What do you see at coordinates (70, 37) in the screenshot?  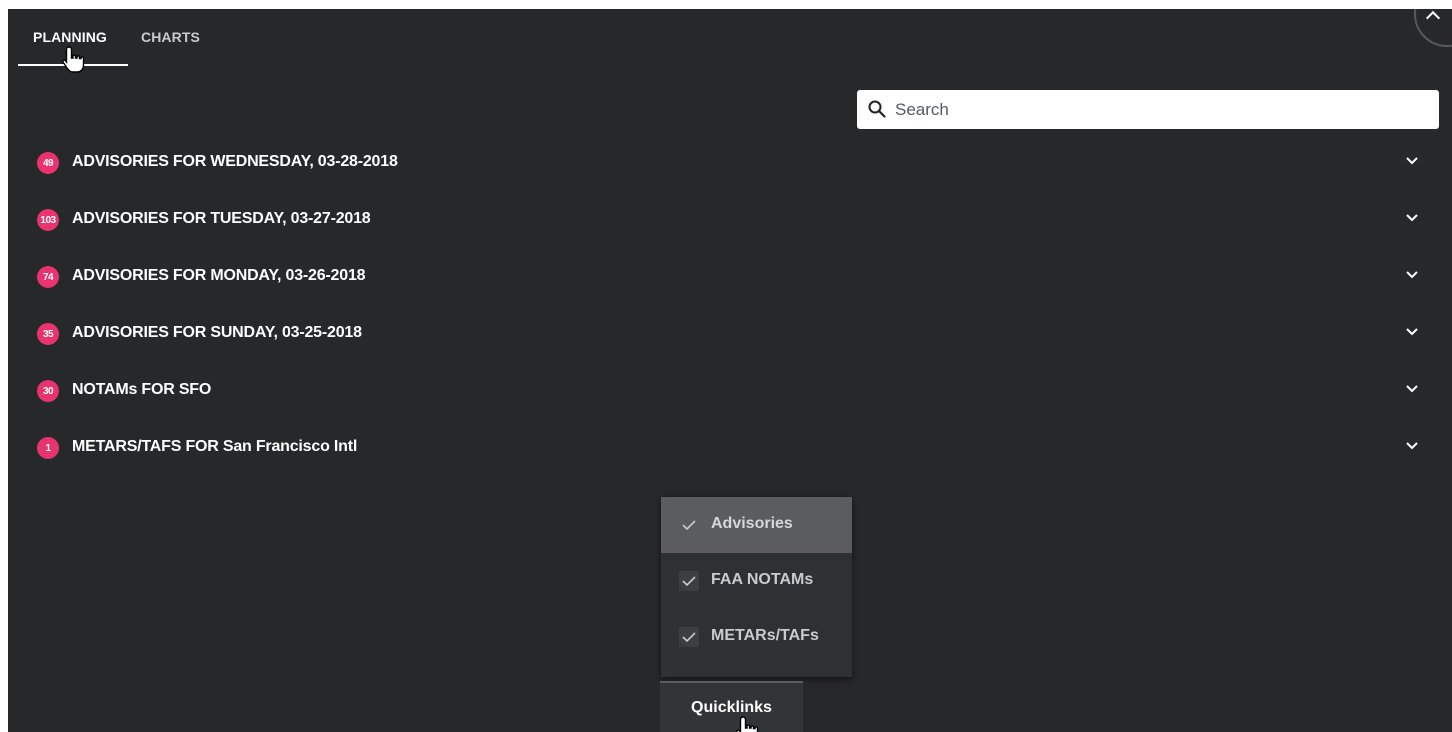 I see `tab-planning: PLANNING` at bounding box center [70, 37].